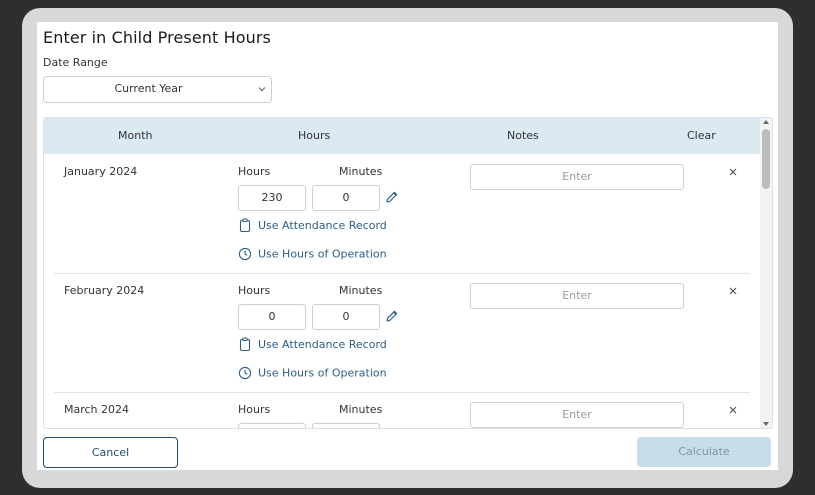 This screenshot has height=495, width=815. Describe the element at coordinates (272, 425) in the screenshot. I see `hours-input` at that location.